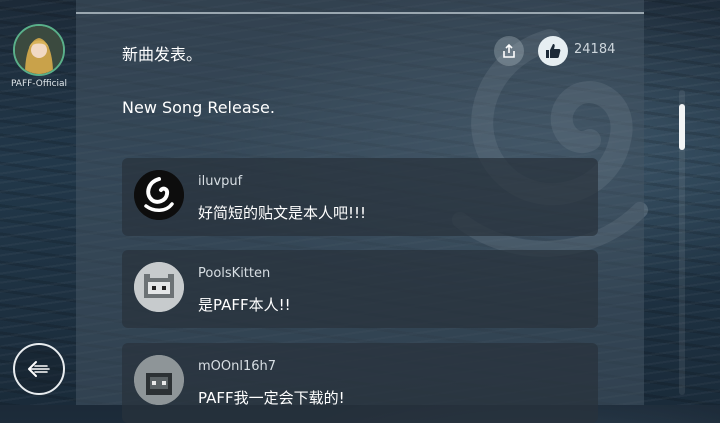  I want to click on thumbs-up-icon, so click(553, 51).